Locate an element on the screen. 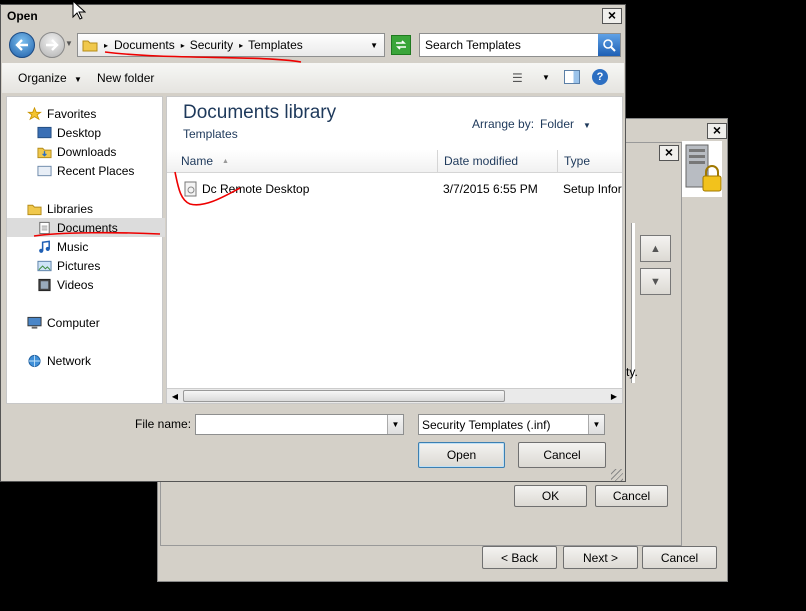  red-annotation-strokes is located at coordinates (167, 144).